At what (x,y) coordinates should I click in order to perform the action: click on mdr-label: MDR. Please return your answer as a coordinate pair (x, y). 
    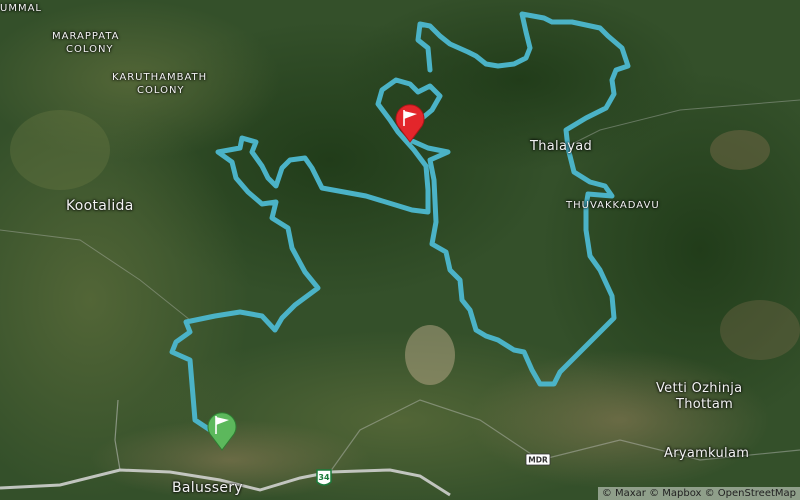
    Looking at the image, I should click on (538, 460).